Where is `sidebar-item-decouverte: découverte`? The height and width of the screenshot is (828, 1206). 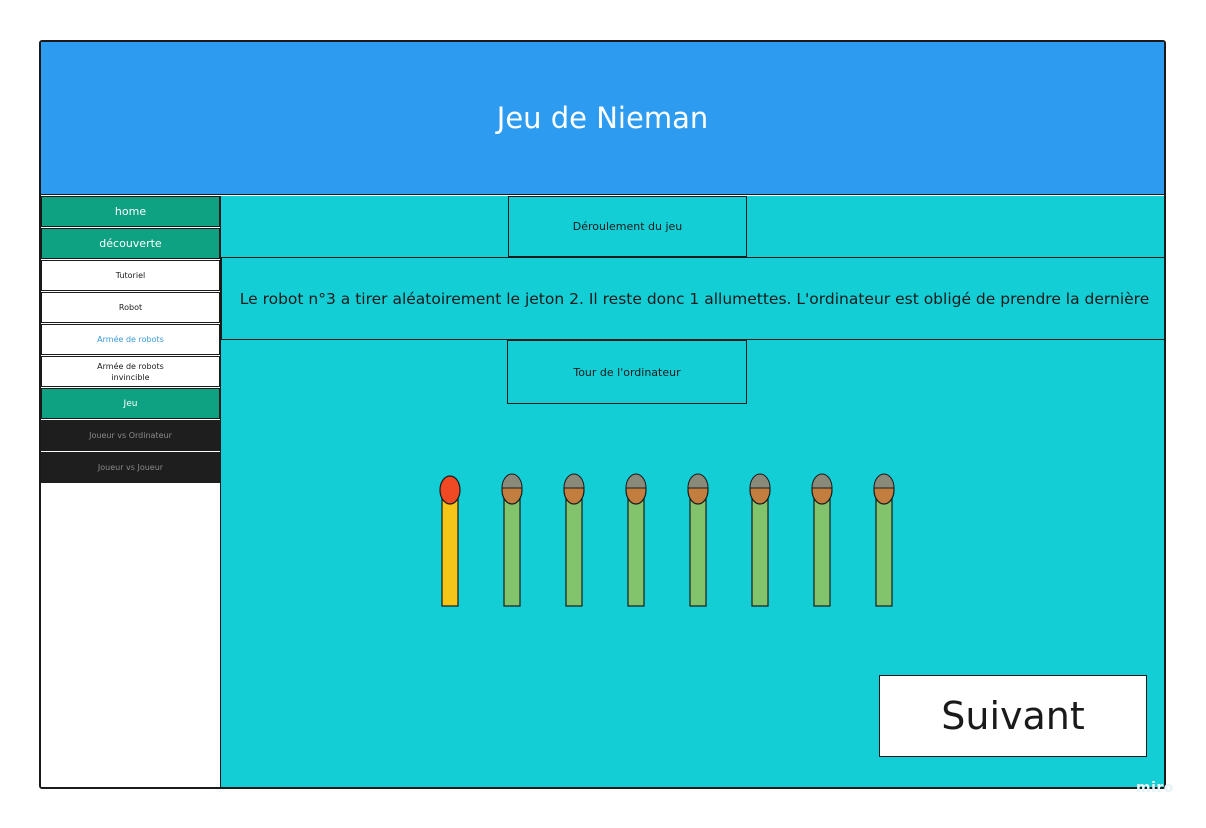
sidebar-item-decouverte: découverte is located at coordinates (130, 243).